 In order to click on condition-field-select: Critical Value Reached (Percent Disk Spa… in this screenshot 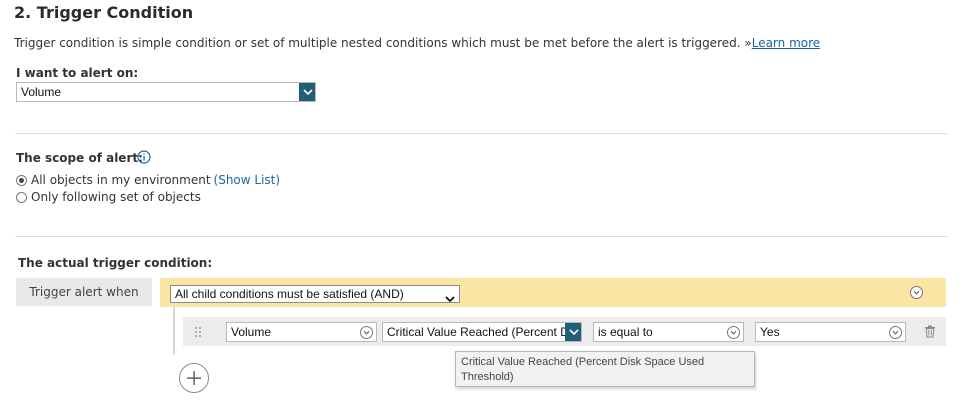, I will do `click(482, 332)`.